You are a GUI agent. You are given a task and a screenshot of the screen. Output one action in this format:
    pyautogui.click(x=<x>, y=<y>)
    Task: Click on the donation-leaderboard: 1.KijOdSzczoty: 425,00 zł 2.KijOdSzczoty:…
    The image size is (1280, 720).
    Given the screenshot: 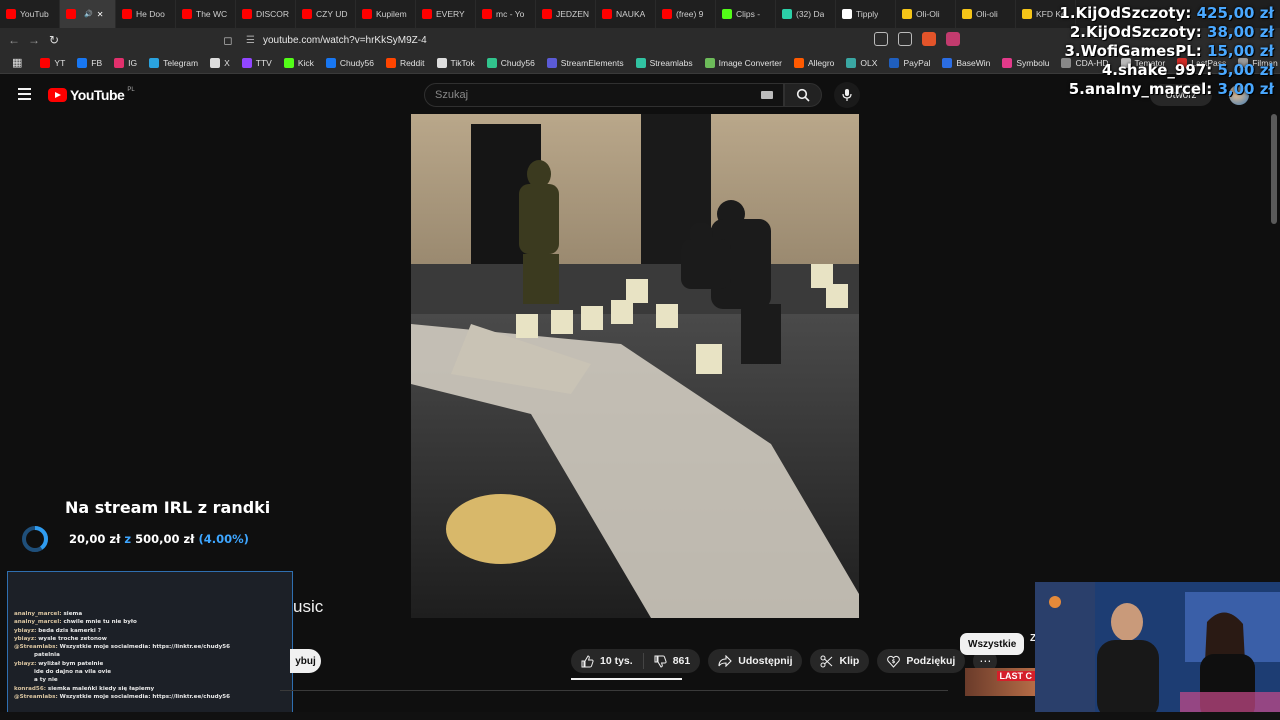 What is the action you would take?
    pyautogui.click(x=1166, y=51)
    